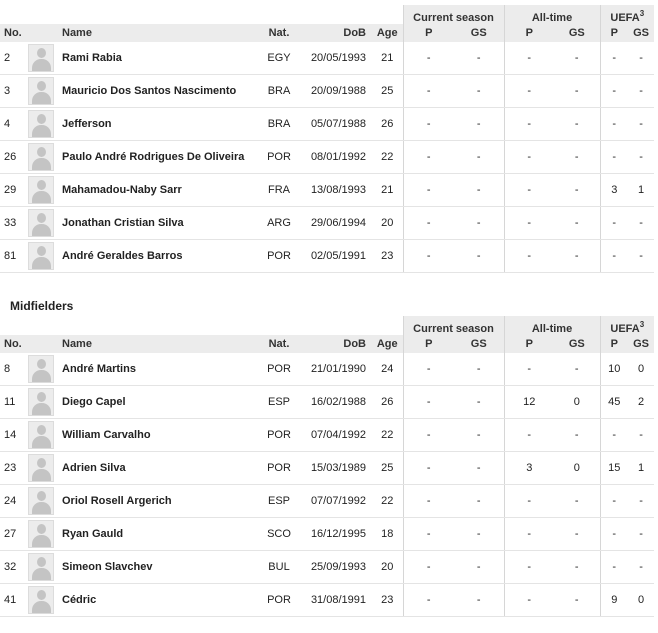  Describe the element at coordinates (279, 344) in the screenshot. I see `nat-header: Nat.` at that location.